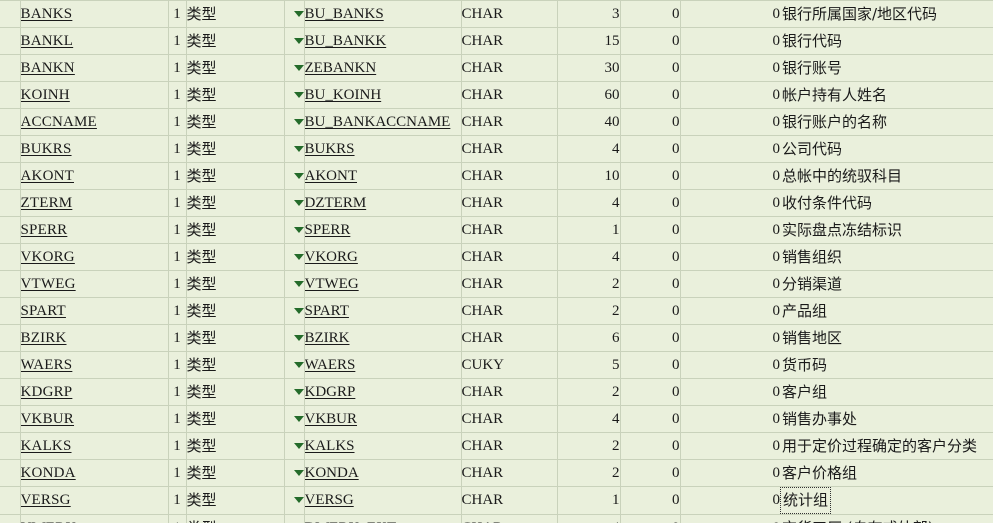  What do you see at coordinates (886, 284) in the screenshot?
I see `description-cell: 分销渠道` at bounding box center [886, 284].